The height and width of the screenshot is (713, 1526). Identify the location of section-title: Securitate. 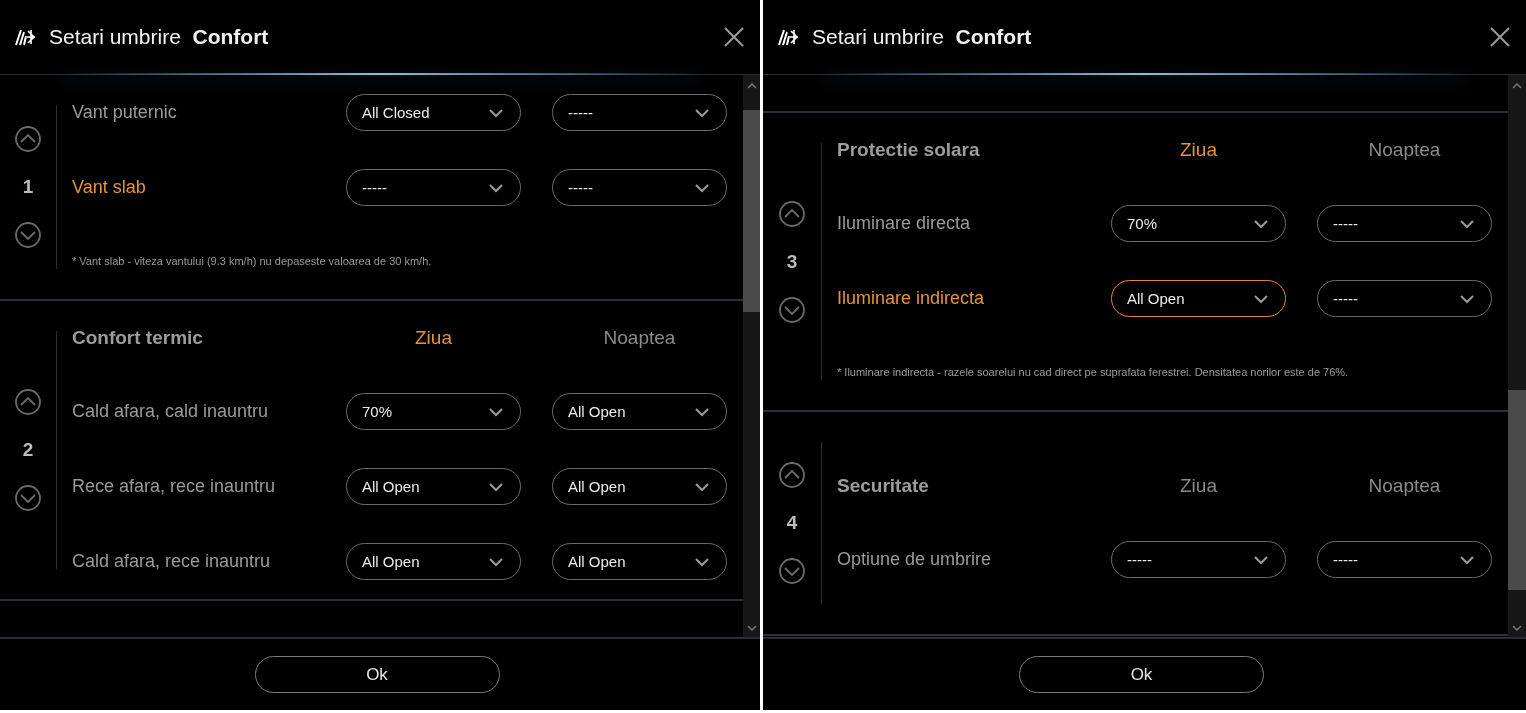
(883, 485).